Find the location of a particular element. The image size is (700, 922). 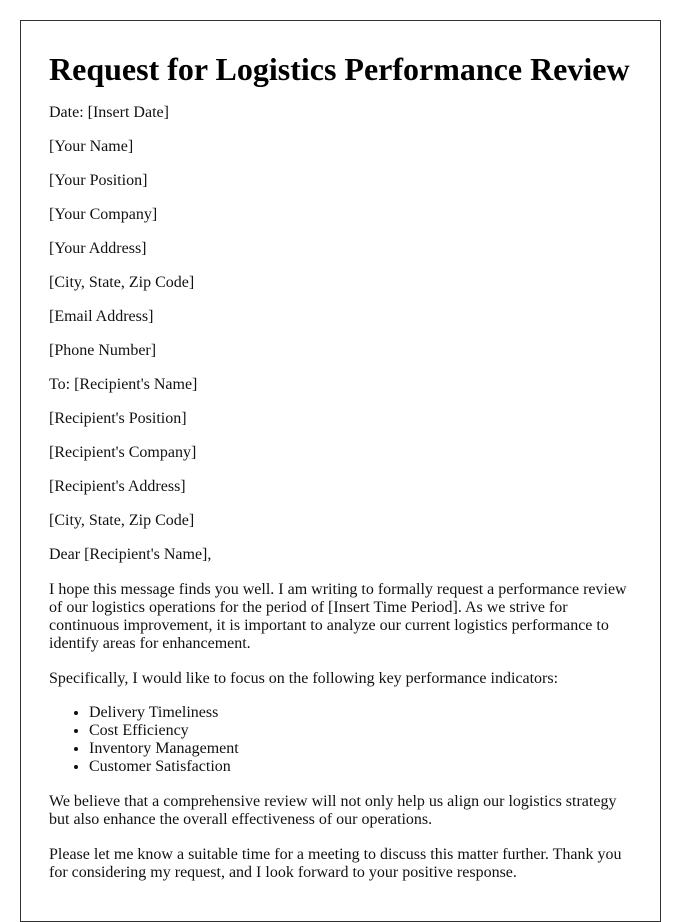

recipient-address: [Recipient's Address] is located at coordinates (117, 486).